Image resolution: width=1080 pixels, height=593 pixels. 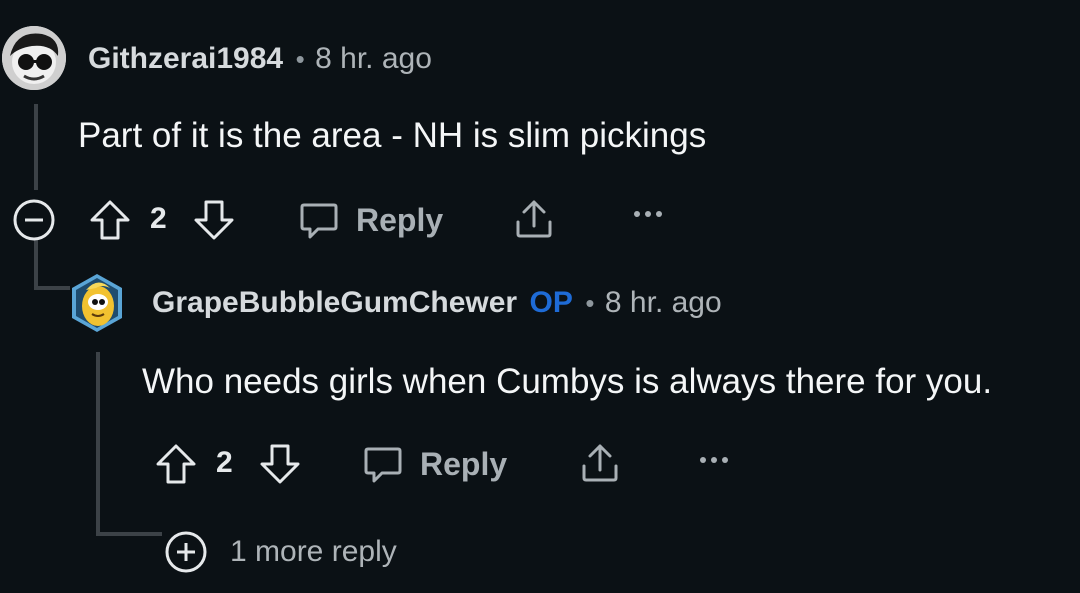 What do you see at coordinates (313, 551) in the screenshot?
I see `more-replies-label: 1 more reply` at bounding box center [313, 551].